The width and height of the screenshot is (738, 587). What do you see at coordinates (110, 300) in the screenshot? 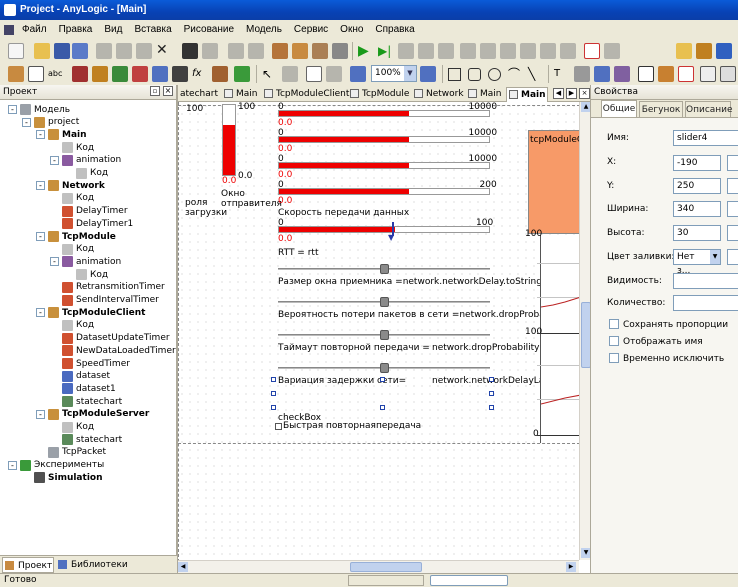
I see `tree-node: SendIntervalTimer` at bounding box center [110, 300].